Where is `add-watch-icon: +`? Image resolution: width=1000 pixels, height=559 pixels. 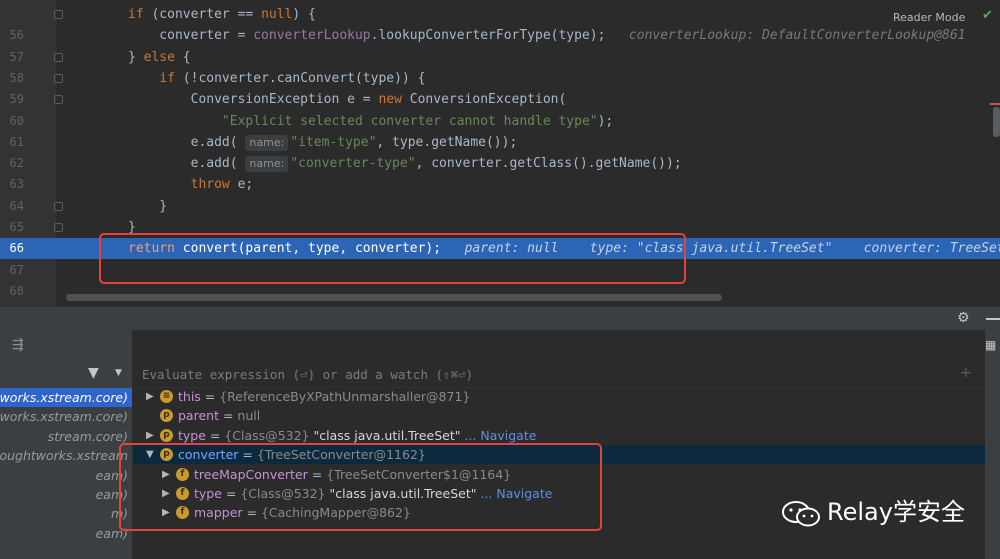 add-watch-icon: + is located at coordinates (966, 373).